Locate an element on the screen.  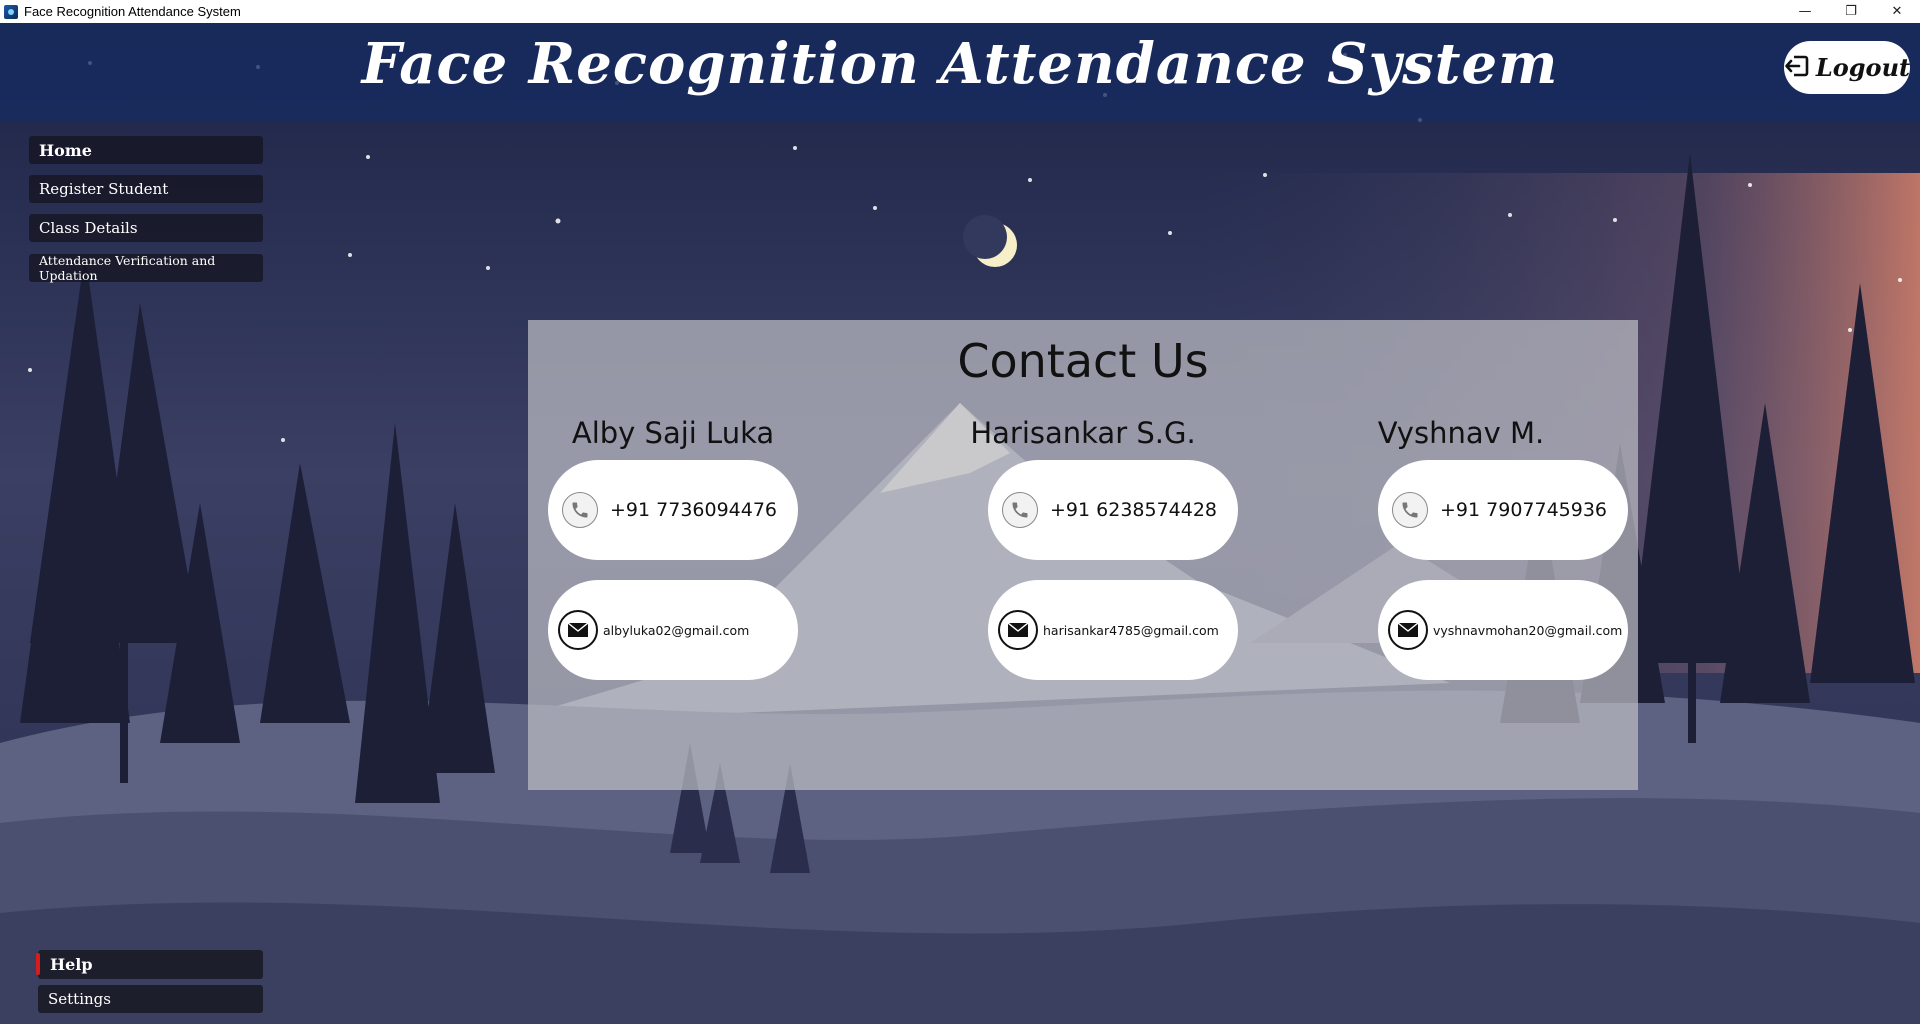
person-name: Vyshnav M. is located at coordinates (1461, 433).